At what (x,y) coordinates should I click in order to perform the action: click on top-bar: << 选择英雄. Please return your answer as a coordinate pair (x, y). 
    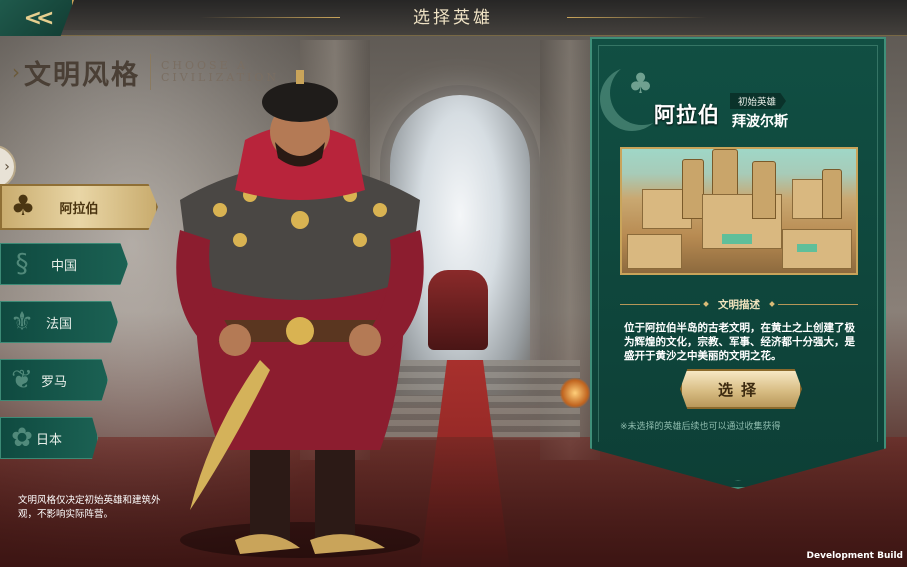
    Looking at the image, I should click on (453, 18).